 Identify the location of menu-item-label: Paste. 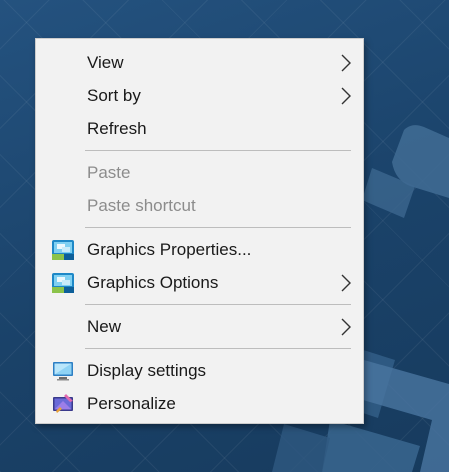
(109, 172).